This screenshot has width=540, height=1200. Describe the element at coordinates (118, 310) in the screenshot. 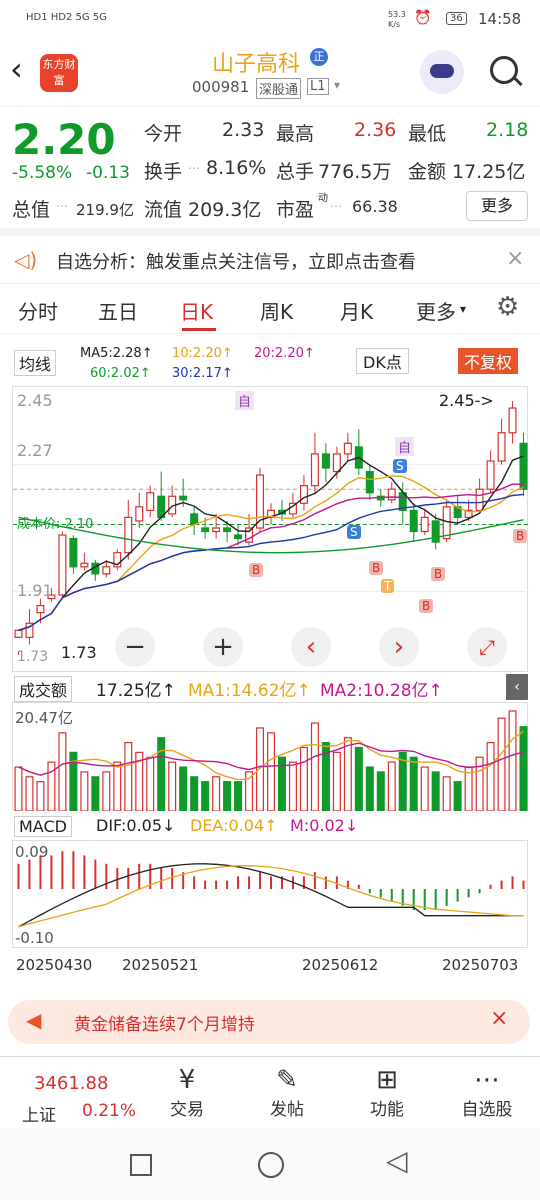

I see `tab-five-day: 五日` at that location.